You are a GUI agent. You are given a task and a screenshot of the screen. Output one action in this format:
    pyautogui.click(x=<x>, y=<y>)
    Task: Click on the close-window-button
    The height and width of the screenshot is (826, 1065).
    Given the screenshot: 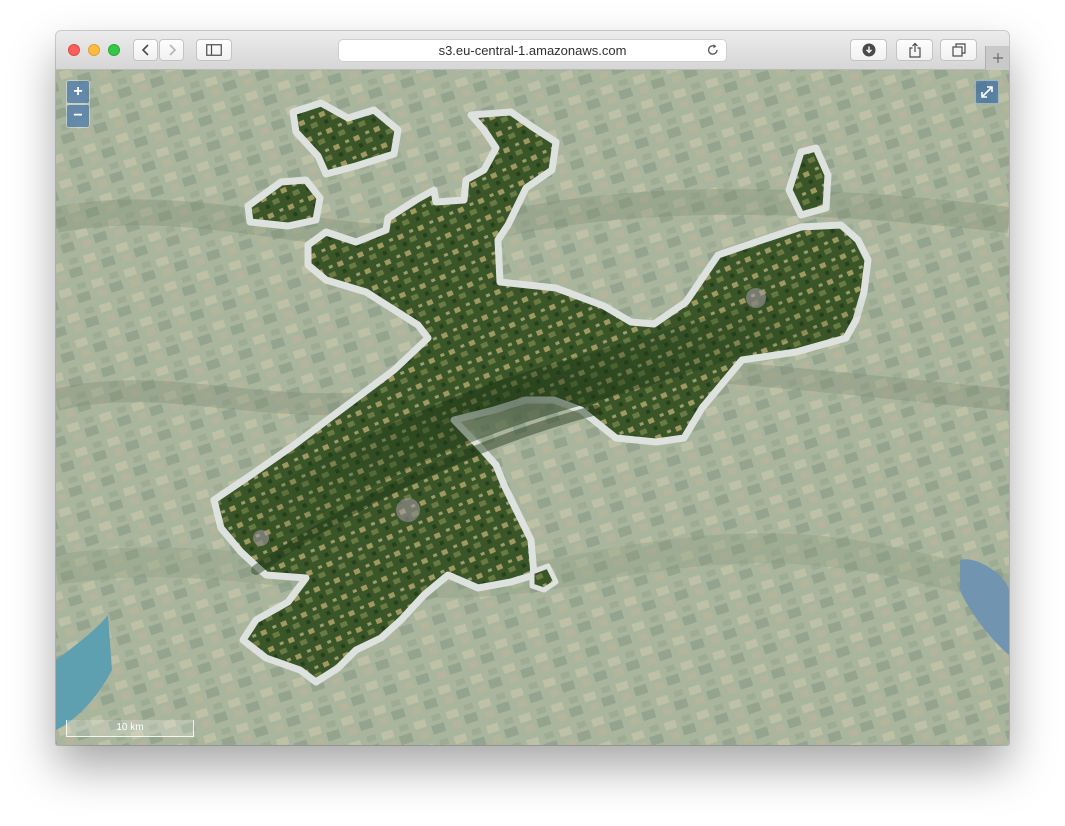 What is the action you would take?
    pyautogui.click(x=74, y=50)
    